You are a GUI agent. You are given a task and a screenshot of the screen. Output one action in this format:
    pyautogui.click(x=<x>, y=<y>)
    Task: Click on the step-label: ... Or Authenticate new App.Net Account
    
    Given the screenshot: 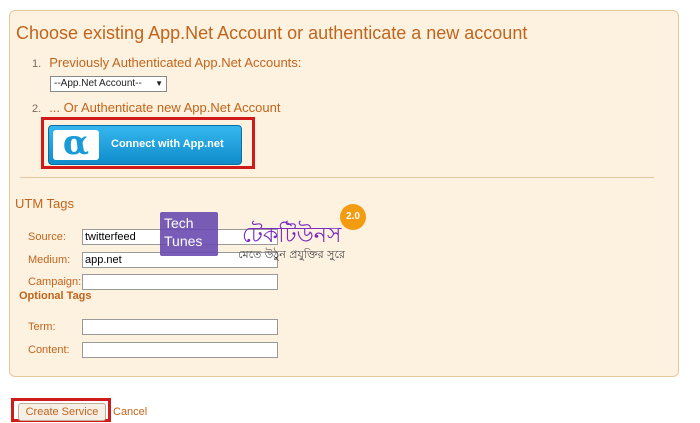 What is the action you would take?
    pyautogui.click(x=165, y=107)
    